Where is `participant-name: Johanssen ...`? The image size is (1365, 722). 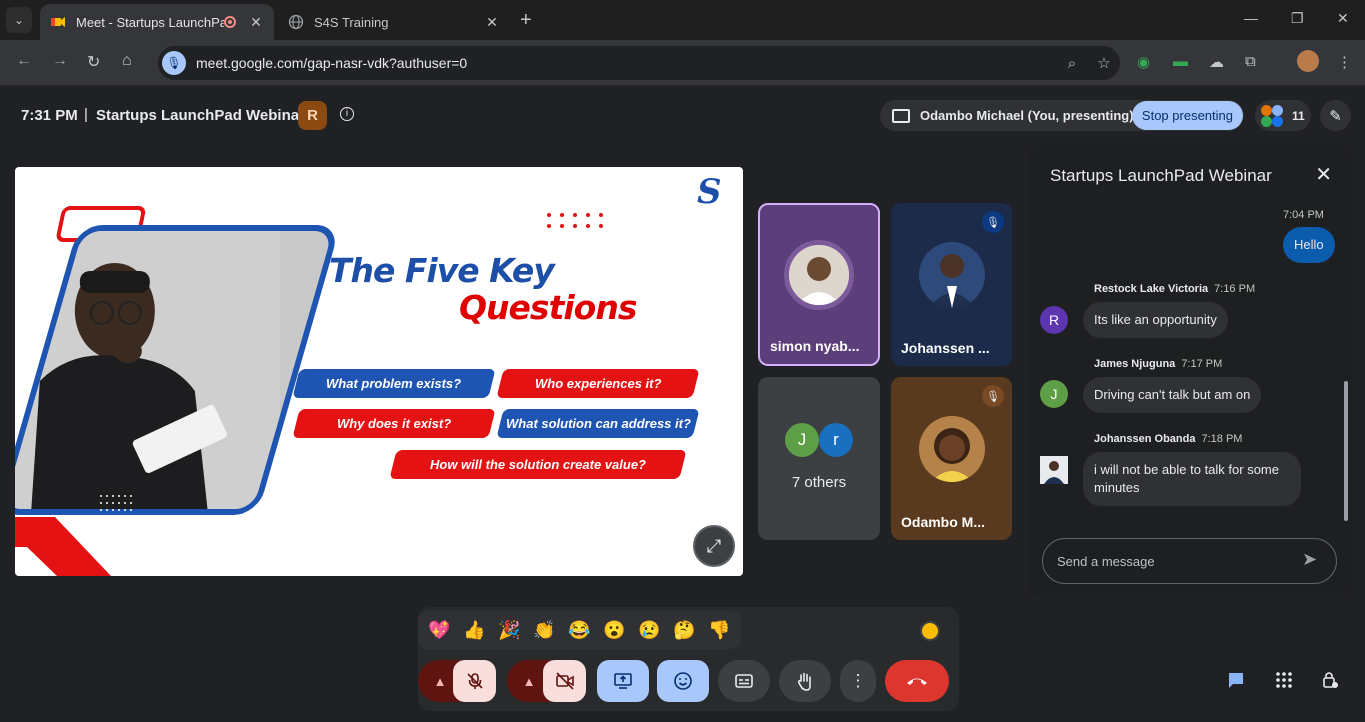
participant-name: Johanssen ... is located at coordinates (945, 348).